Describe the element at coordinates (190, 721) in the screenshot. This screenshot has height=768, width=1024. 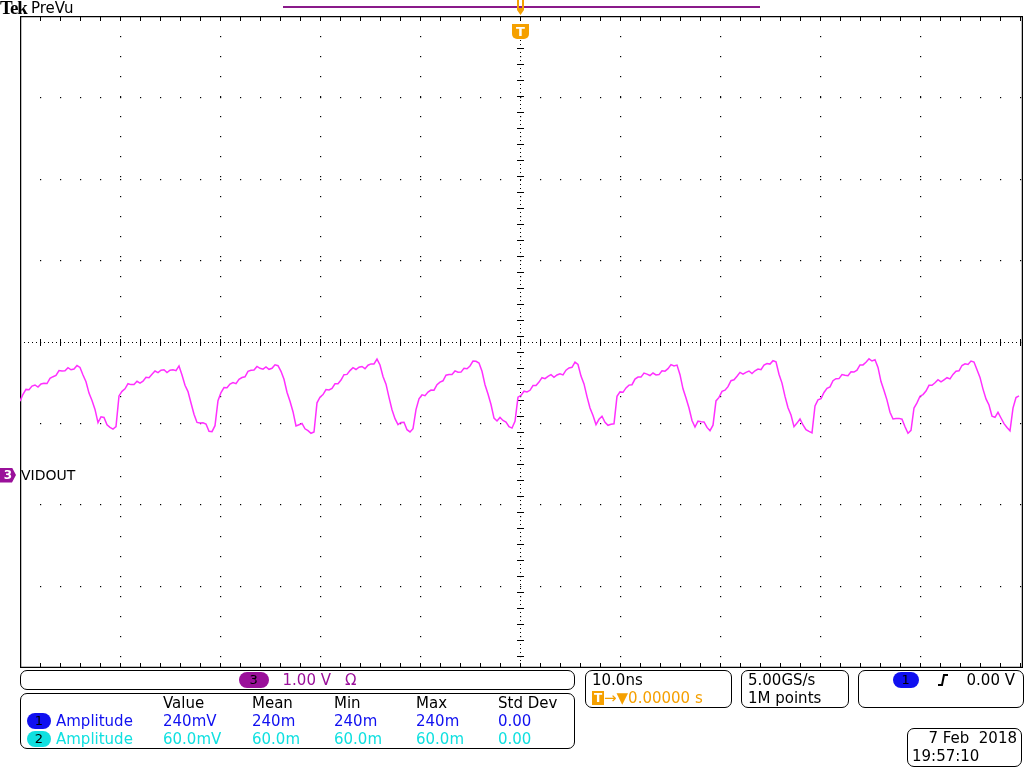
I see `table-cell-text: 240mV` at that location.